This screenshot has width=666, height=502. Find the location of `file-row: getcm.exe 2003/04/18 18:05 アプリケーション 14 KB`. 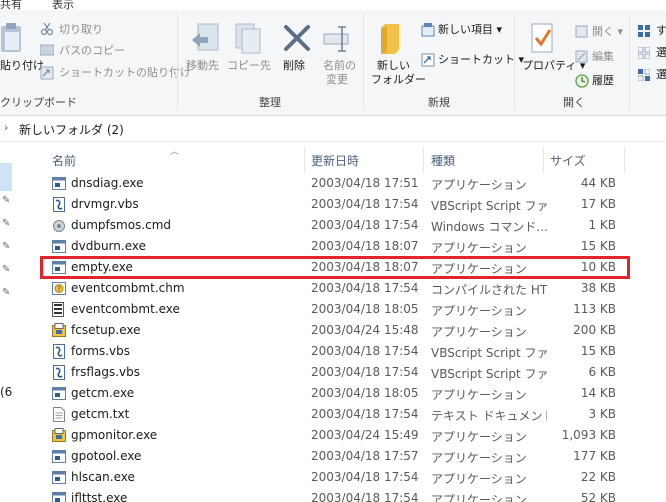

file-row: getcm.exe 2003/04/18 18:05 アプリケーション 14 KB is located at coordinates (353, 393).